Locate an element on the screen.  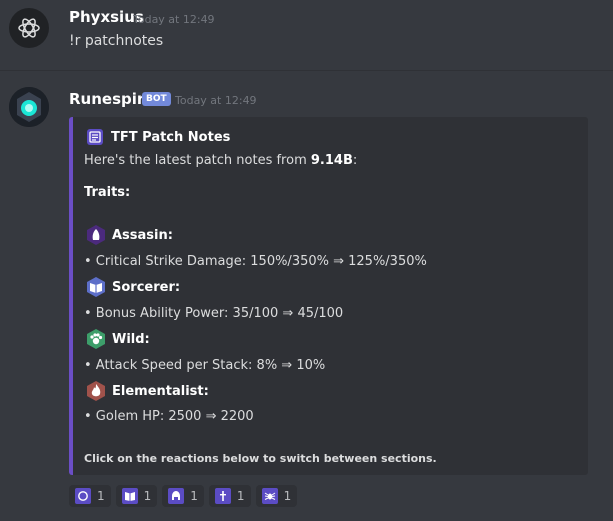
reaction-book: 1 is located at coordinates (136, 496).